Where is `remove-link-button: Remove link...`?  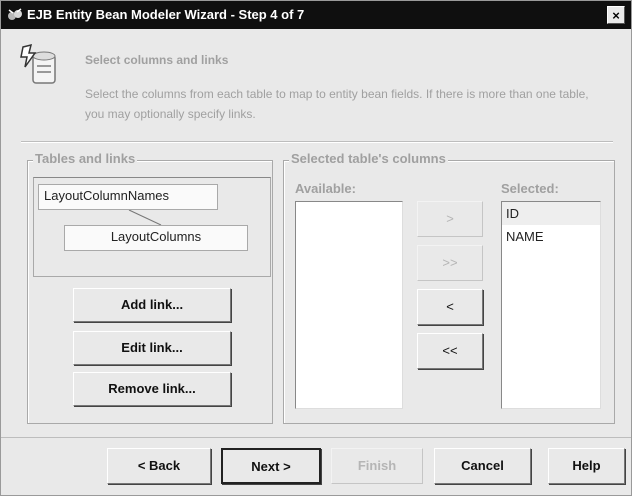
remove-link-button: Remove link... is located at coordinates (152, 389).